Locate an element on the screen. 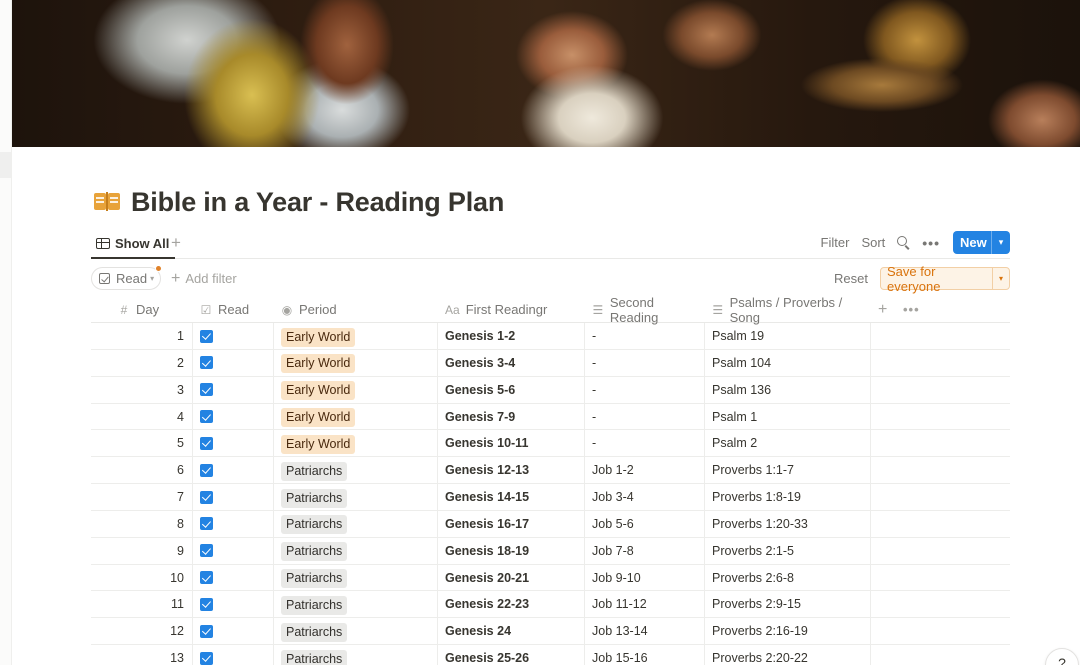 The height and width of the screenshot is (665, 1080). first-reading-cell: Genesis 1-2 is located at coordinates (511, 336).